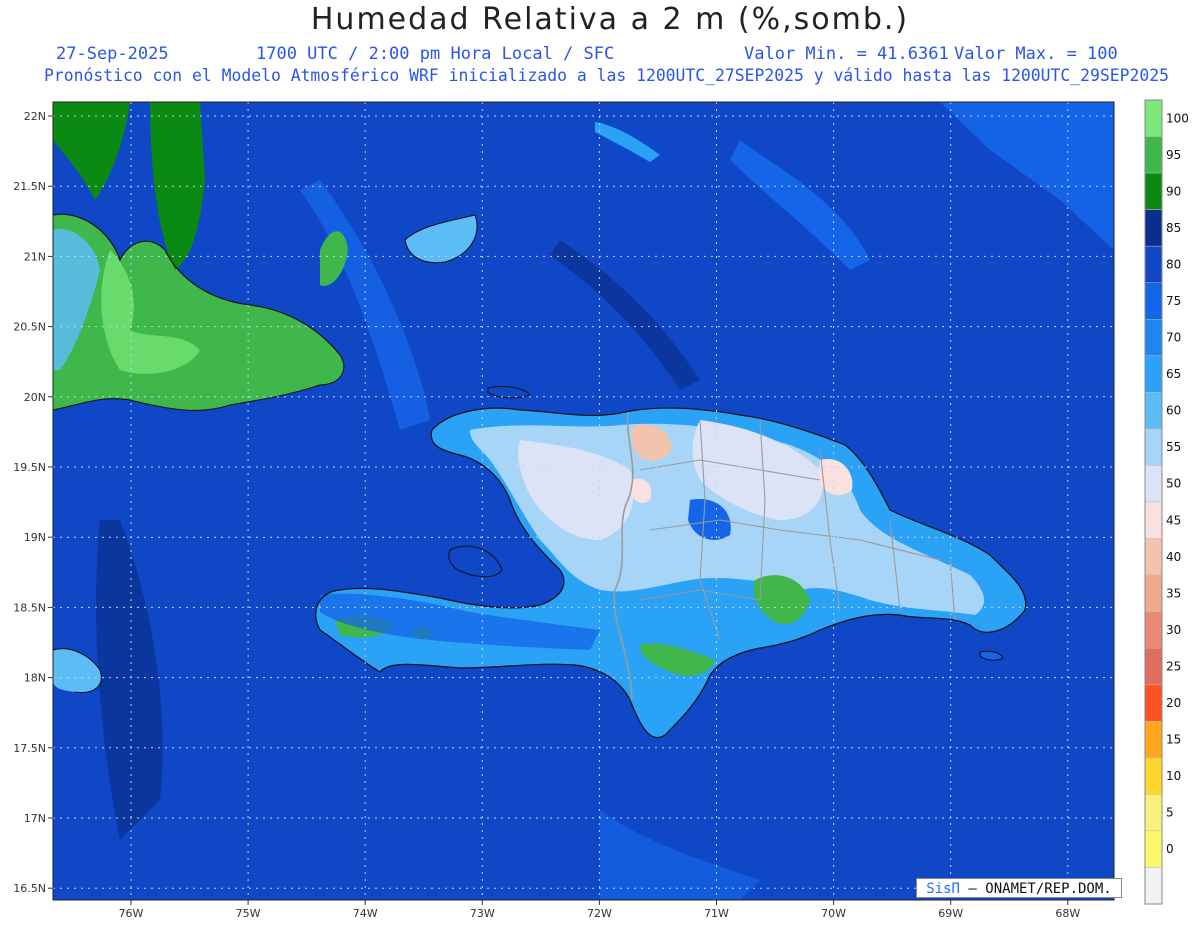  Describe the element at coordinates (1170, 813) in the screenshot. I see `legend-label: 5` at that location.